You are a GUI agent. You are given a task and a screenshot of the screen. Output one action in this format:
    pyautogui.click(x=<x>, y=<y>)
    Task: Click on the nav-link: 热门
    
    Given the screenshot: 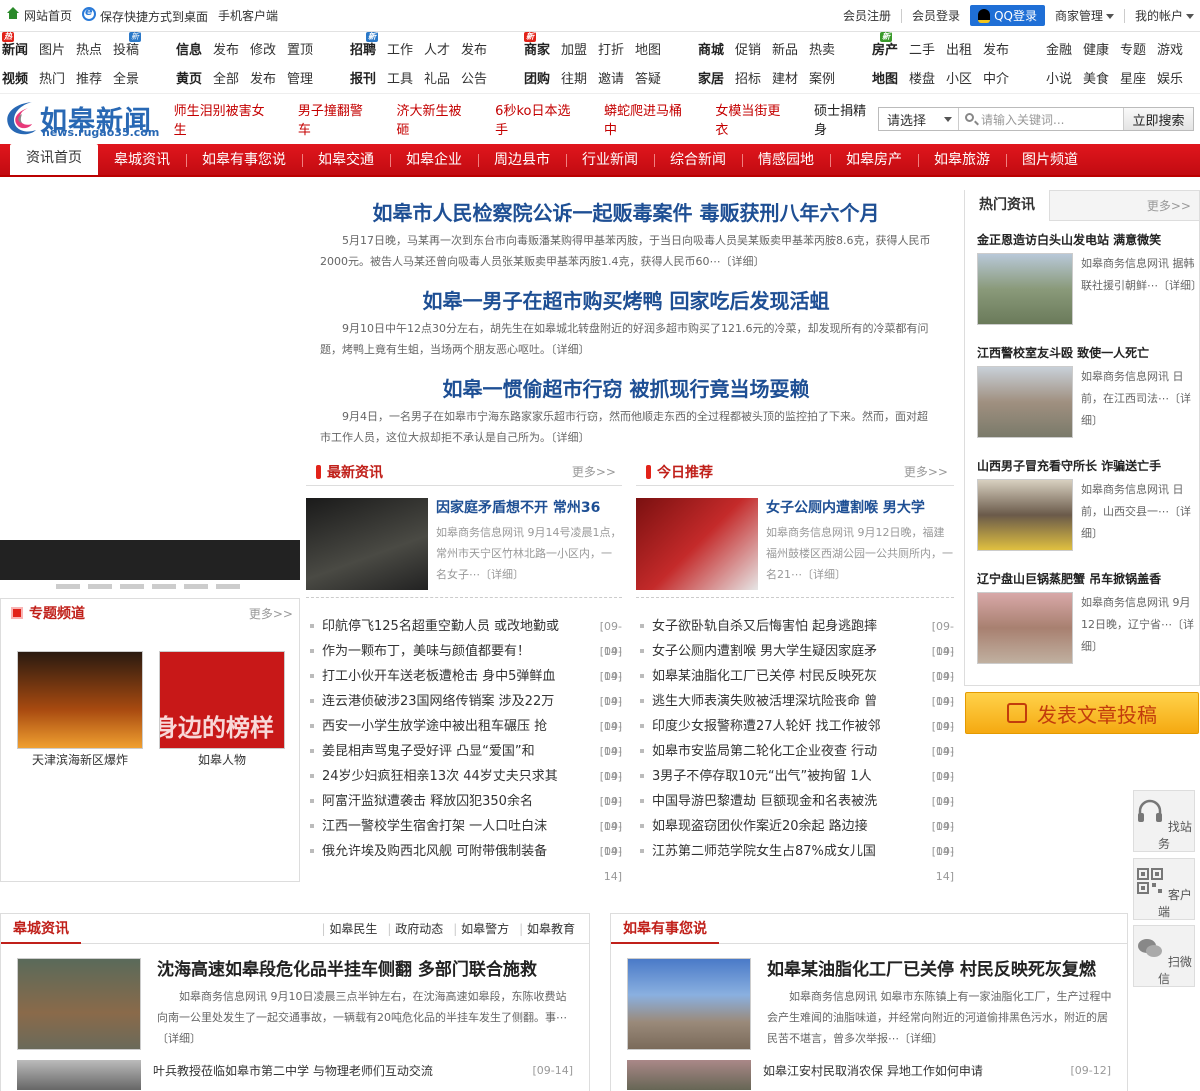 What is the action you would take?
    pyautogui.click(x=57, y=82)
    